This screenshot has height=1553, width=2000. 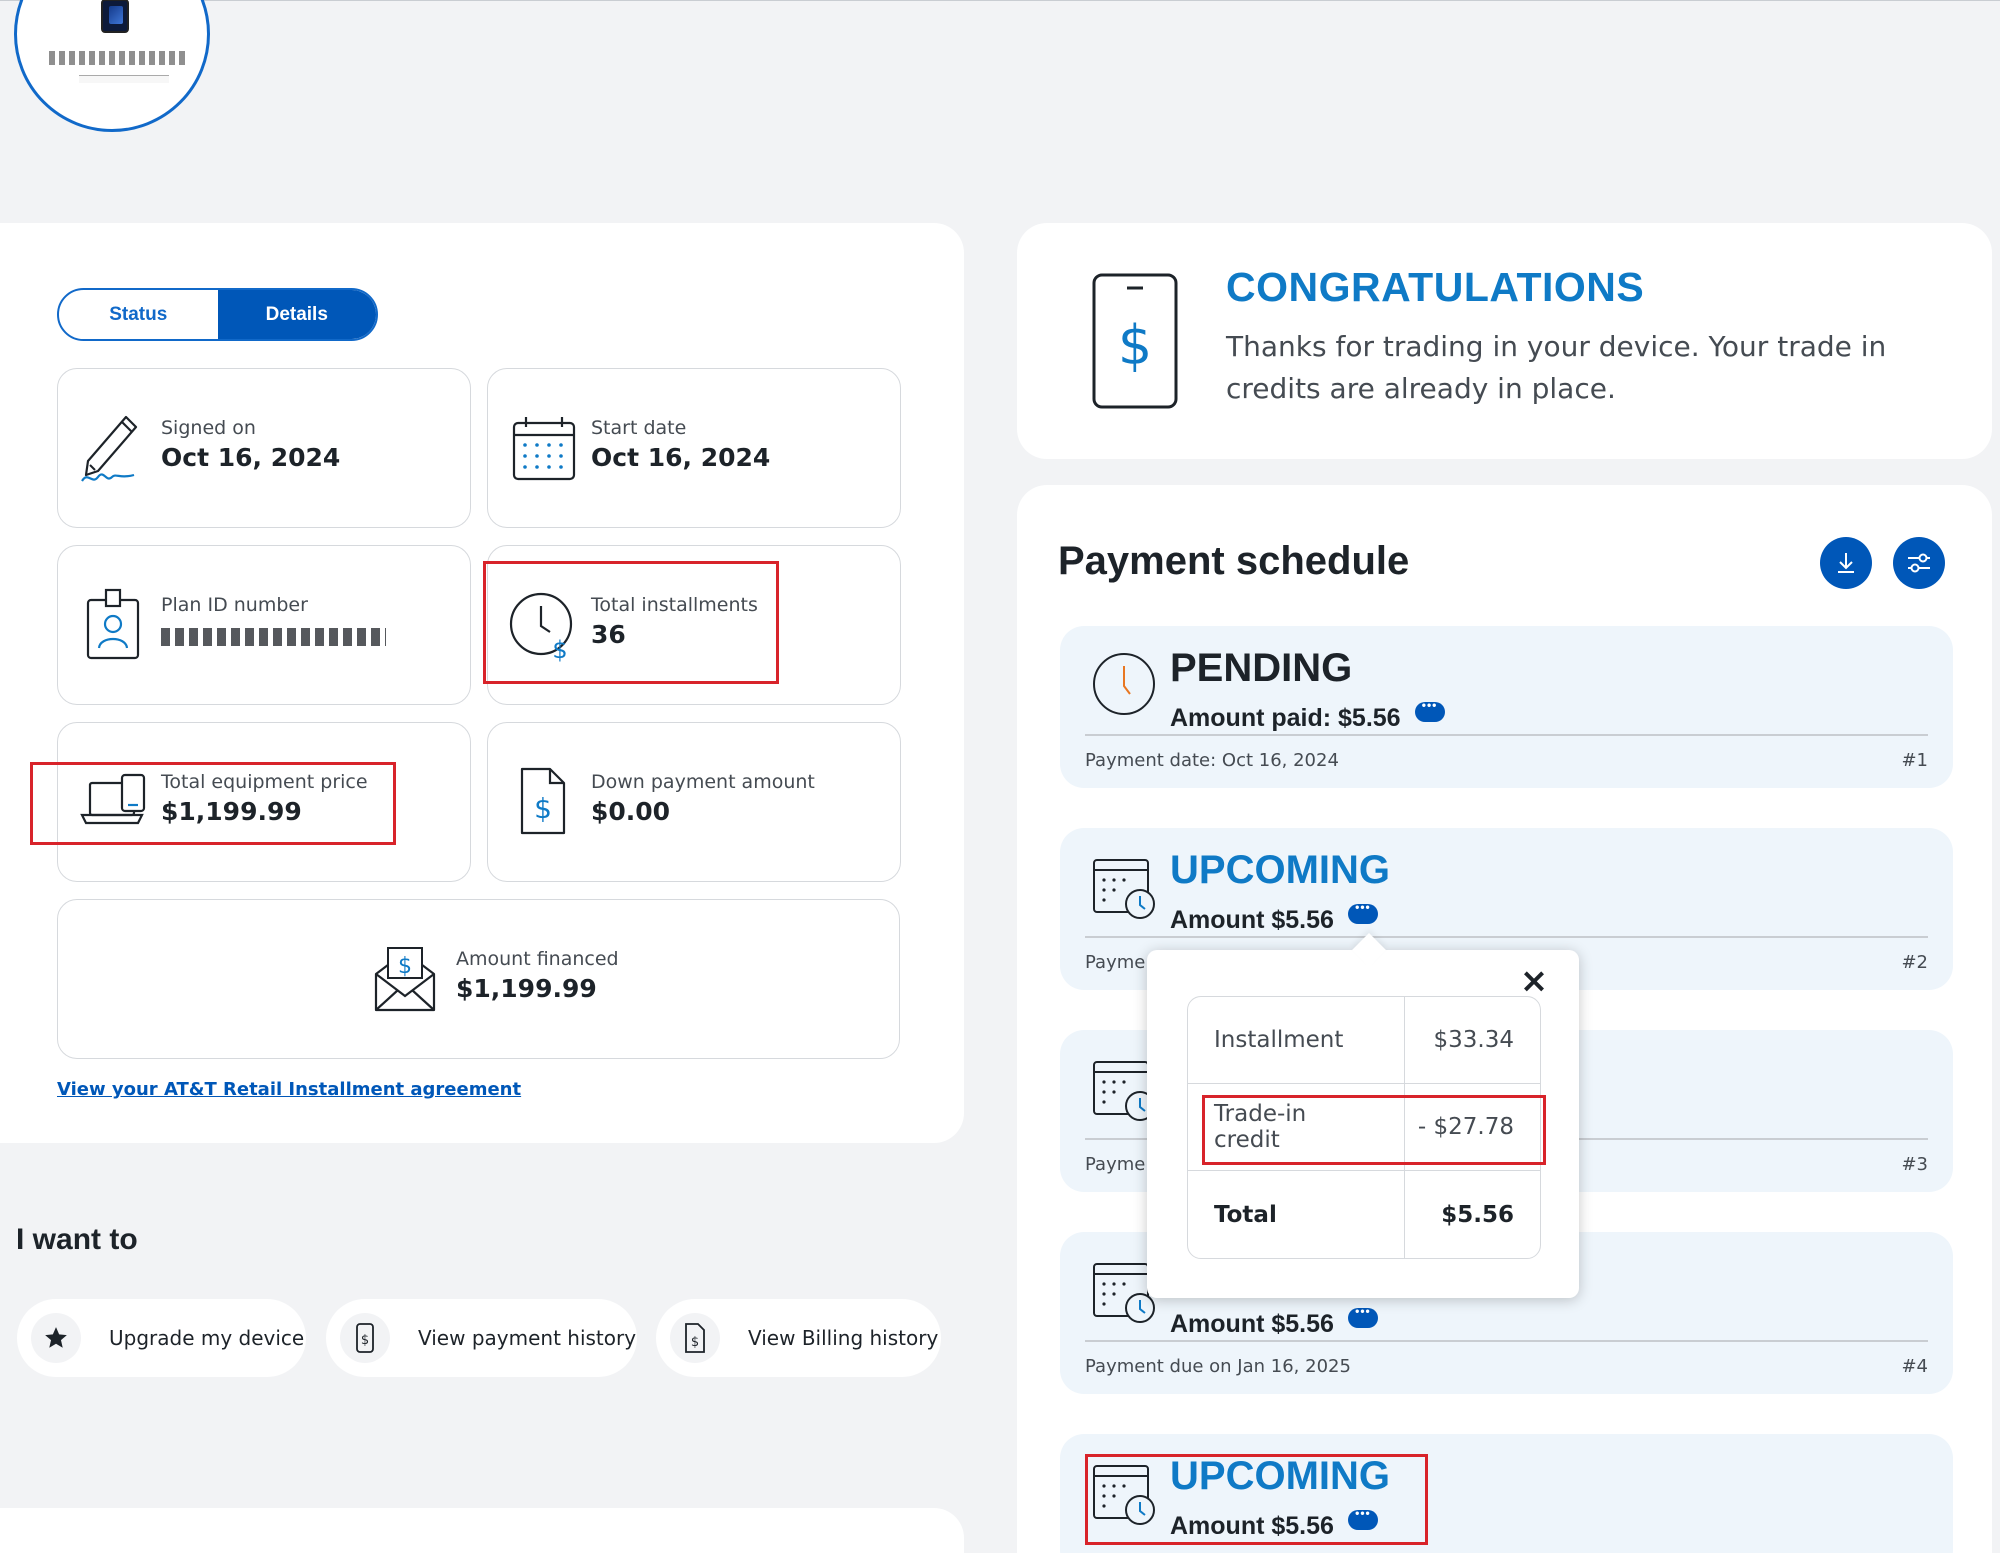 What do you see at coordinates (544, 449) in the screenshot?
I see `calendar-icon` at bounding box center [544, 449].